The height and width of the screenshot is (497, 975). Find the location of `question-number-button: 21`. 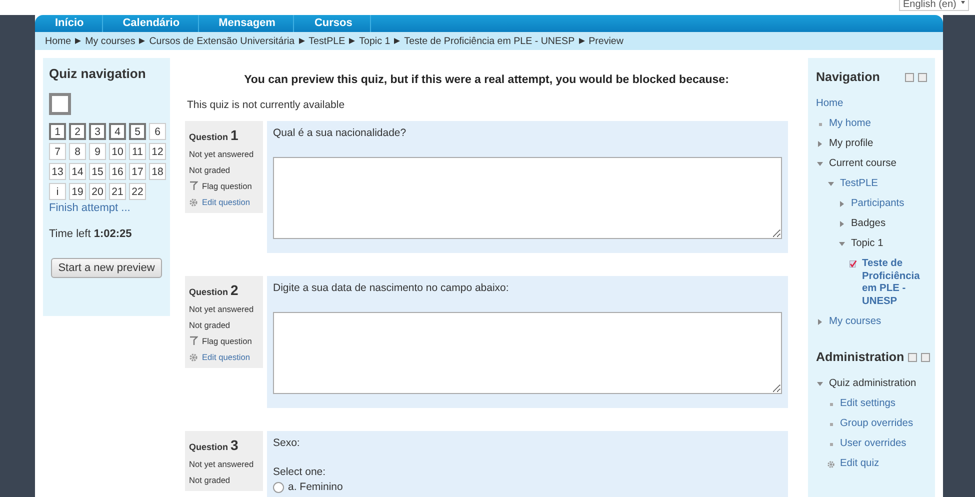

question-number-button: 21 is located at coordinates (117, 191).